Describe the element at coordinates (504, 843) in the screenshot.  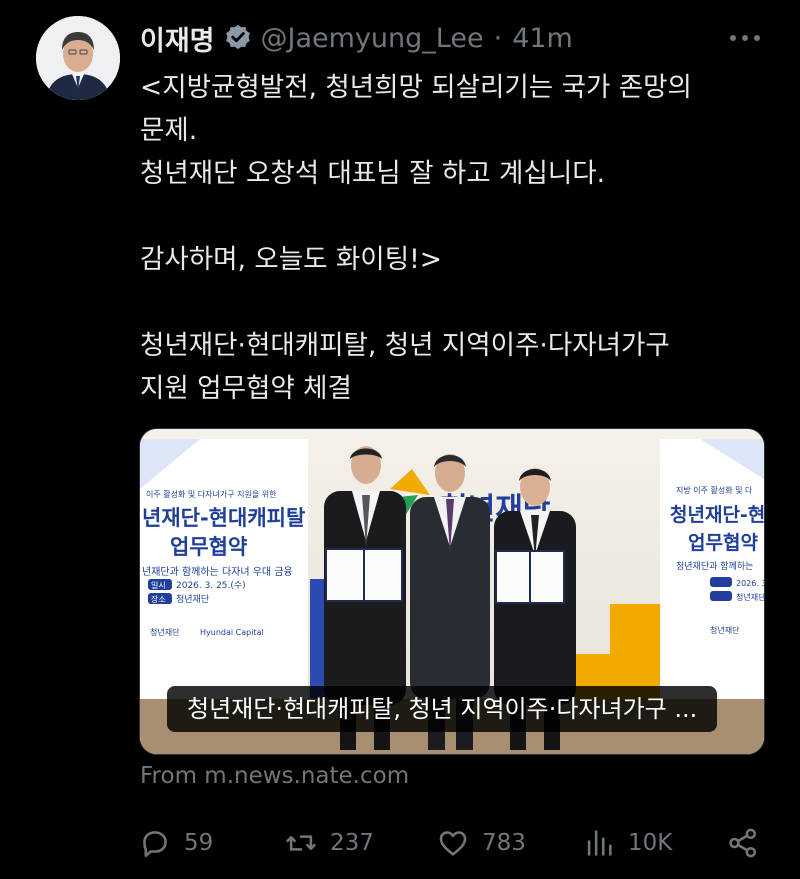
I see `like-count: 783` at that location.